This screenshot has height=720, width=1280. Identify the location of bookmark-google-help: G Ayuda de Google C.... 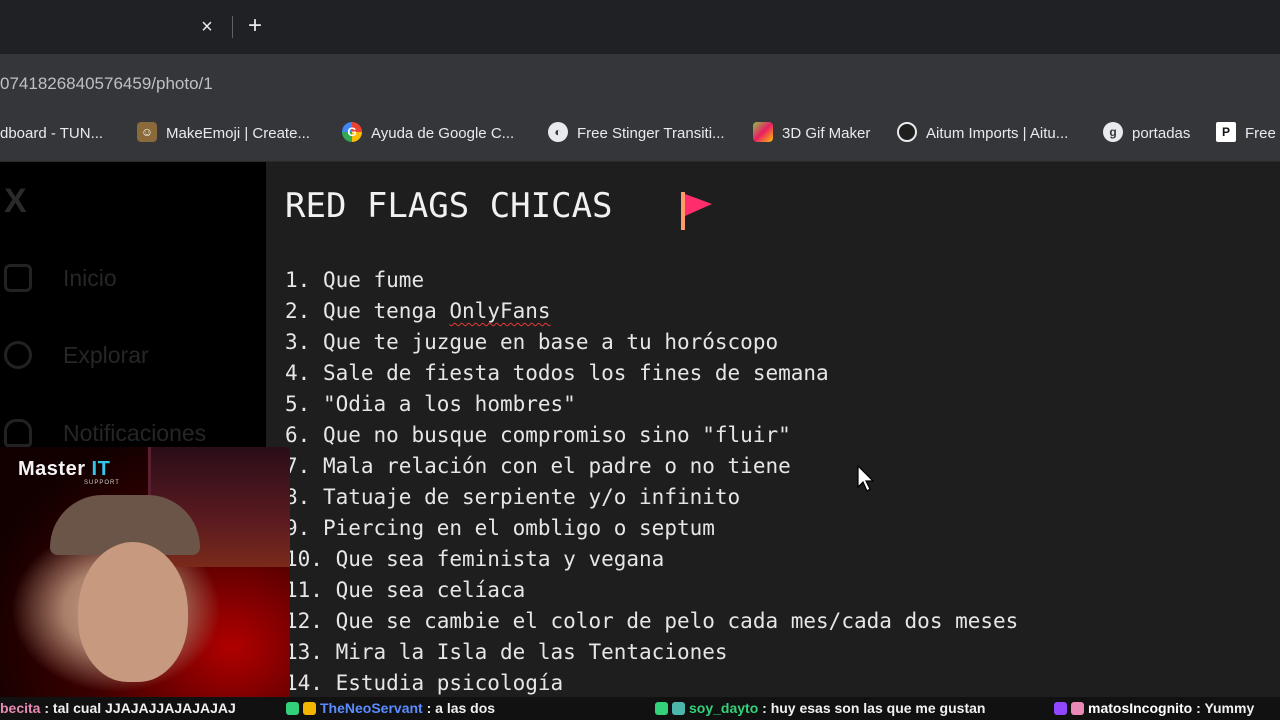
(428, 133).